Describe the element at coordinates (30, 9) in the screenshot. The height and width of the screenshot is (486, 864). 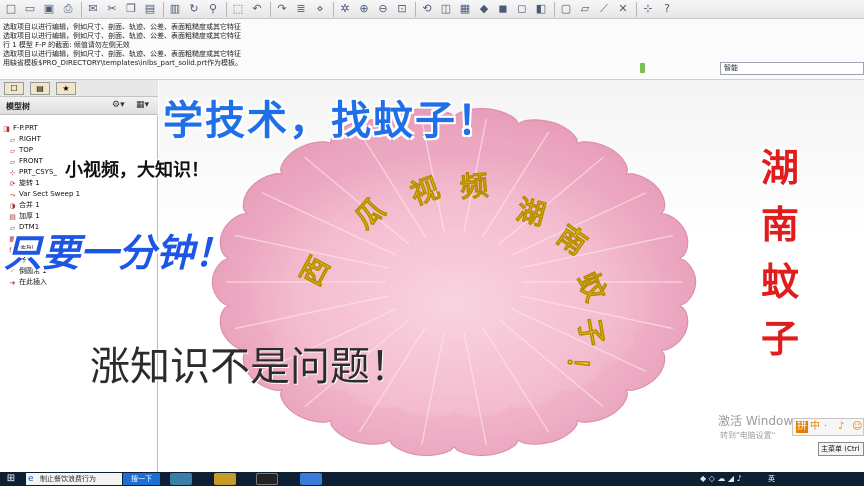
I see `open-icon: ▭` at that location.